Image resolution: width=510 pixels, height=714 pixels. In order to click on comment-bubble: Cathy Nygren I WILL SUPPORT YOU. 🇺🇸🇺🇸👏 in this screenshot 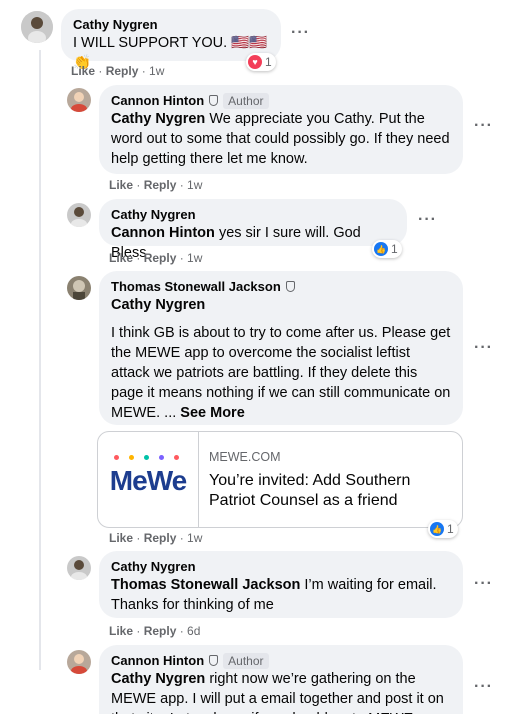, I will do `click(171, 40)`.